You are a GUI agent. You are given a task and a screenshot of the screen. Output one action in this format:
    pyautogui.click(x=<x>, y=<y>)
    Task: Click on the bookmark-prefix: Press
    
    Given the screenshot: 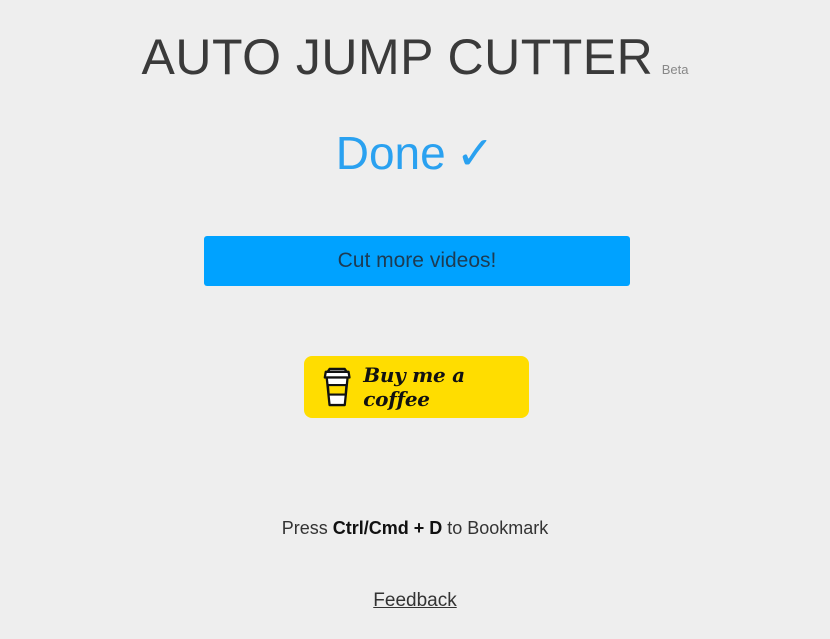 What is the action you would take?
    pyautogui.click(x=304, y=528)
    